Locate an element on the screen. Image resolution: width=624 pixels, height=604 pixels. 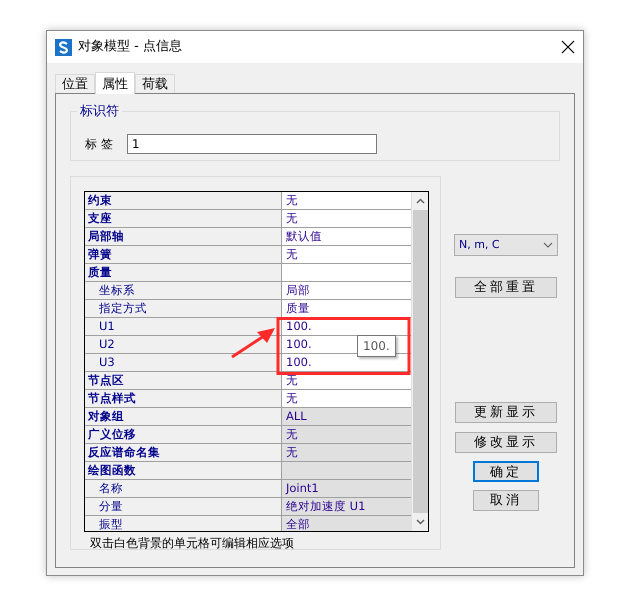
hint-text: 双击白色背景的单元格可编辑相应选项 is located at coordinates (192, 543).